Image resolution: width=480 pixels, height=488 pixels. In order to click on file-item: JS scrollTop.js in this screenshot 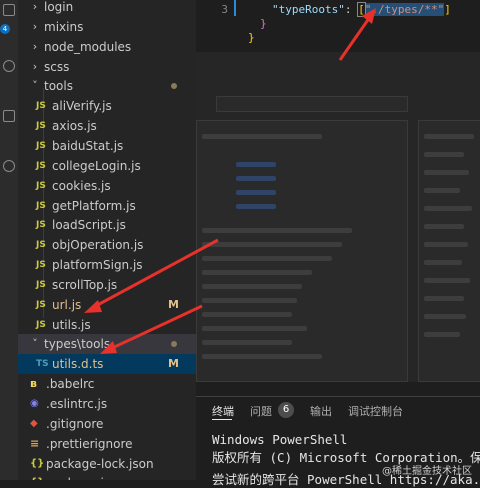, I will do `click(107, 285)`.